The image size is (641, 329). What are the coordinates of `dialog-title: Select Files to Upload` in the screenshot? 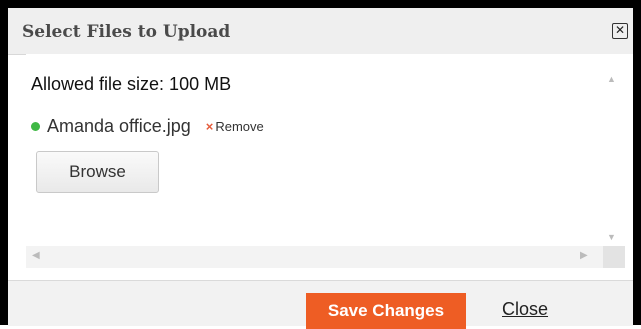 It's located at (126, 32).